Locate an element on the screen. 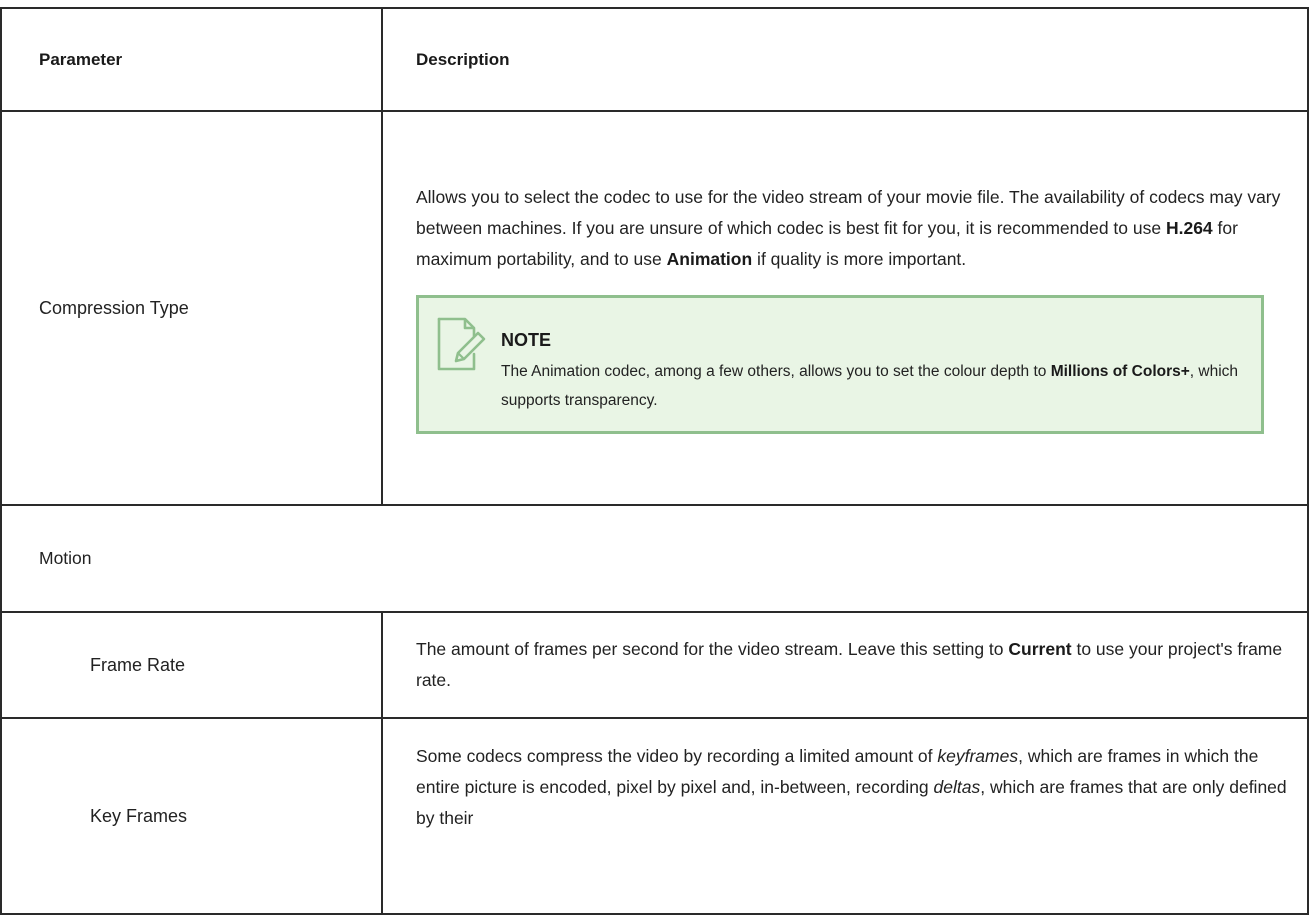  param-frame-rate: Frame Rate is located at coordinates (191, 665).